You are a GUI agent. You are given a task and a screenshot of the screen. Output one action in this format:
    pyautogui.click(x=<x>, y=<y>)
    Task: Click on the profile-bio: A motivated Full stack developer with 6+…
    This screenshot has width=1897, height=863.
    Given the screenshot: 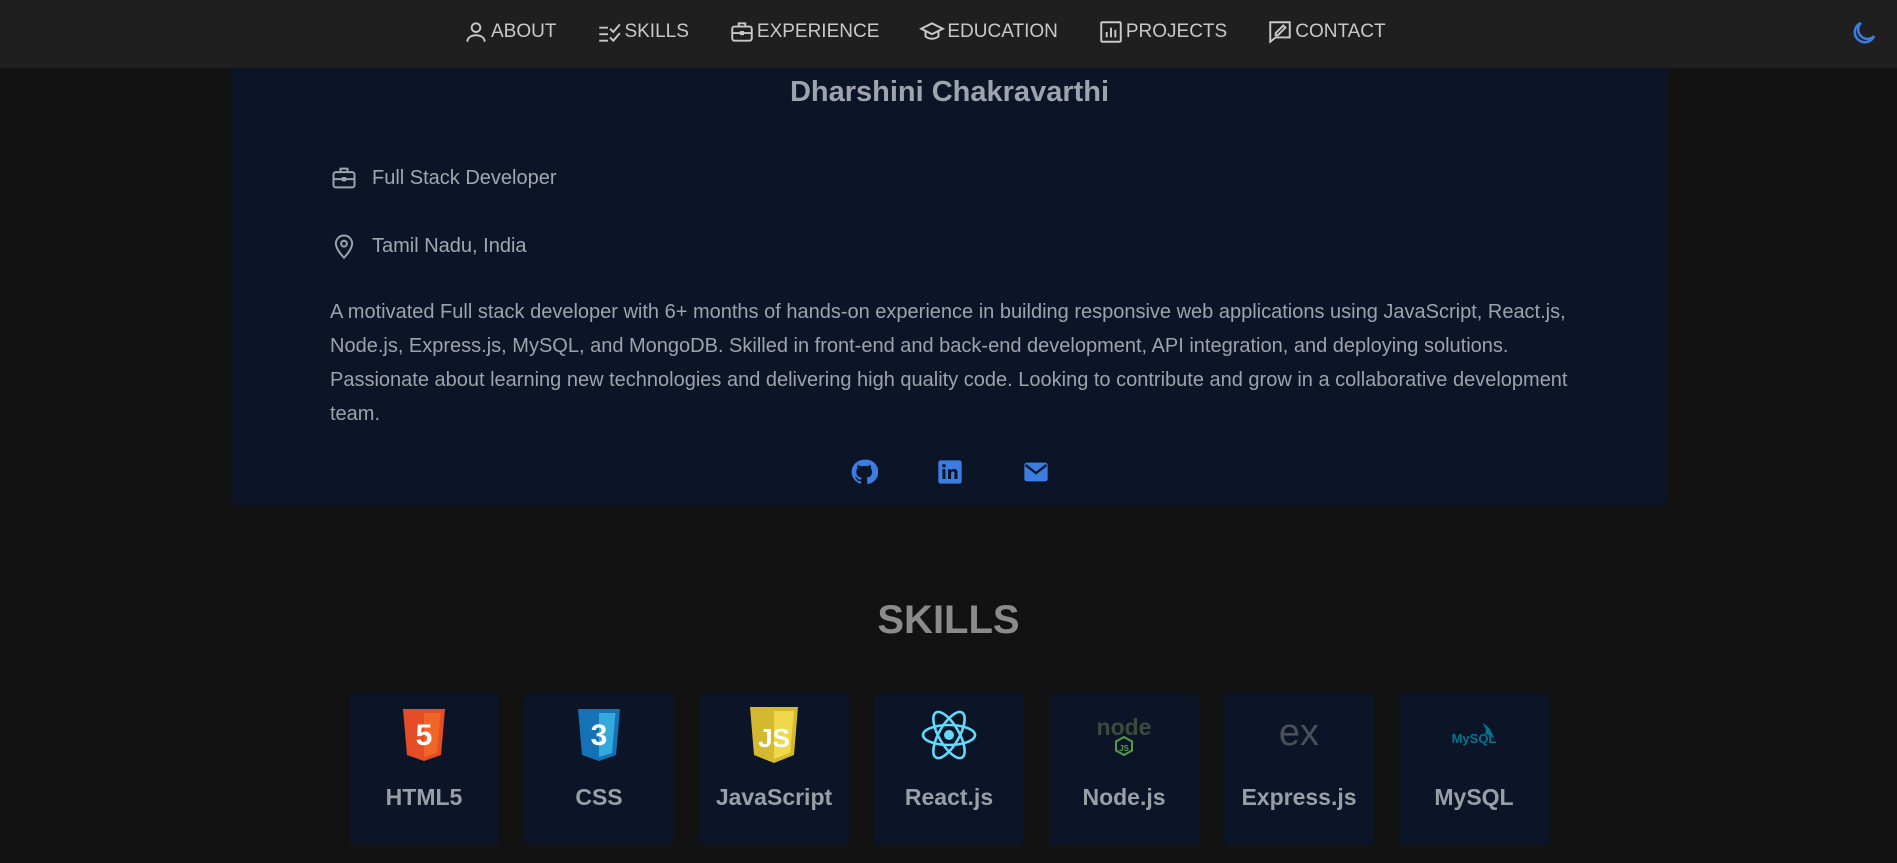 What is the action you would take?
    pyautogui.click(x=949, y=363)
    